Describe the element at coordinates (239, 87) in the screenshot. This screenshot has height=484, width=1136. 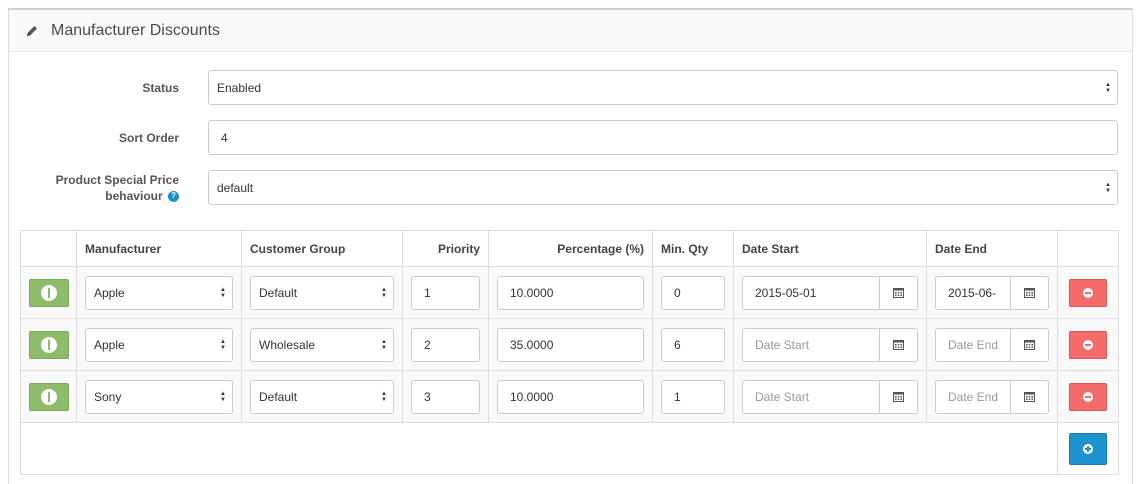
I see `status-select-value: Enabled` at that location.